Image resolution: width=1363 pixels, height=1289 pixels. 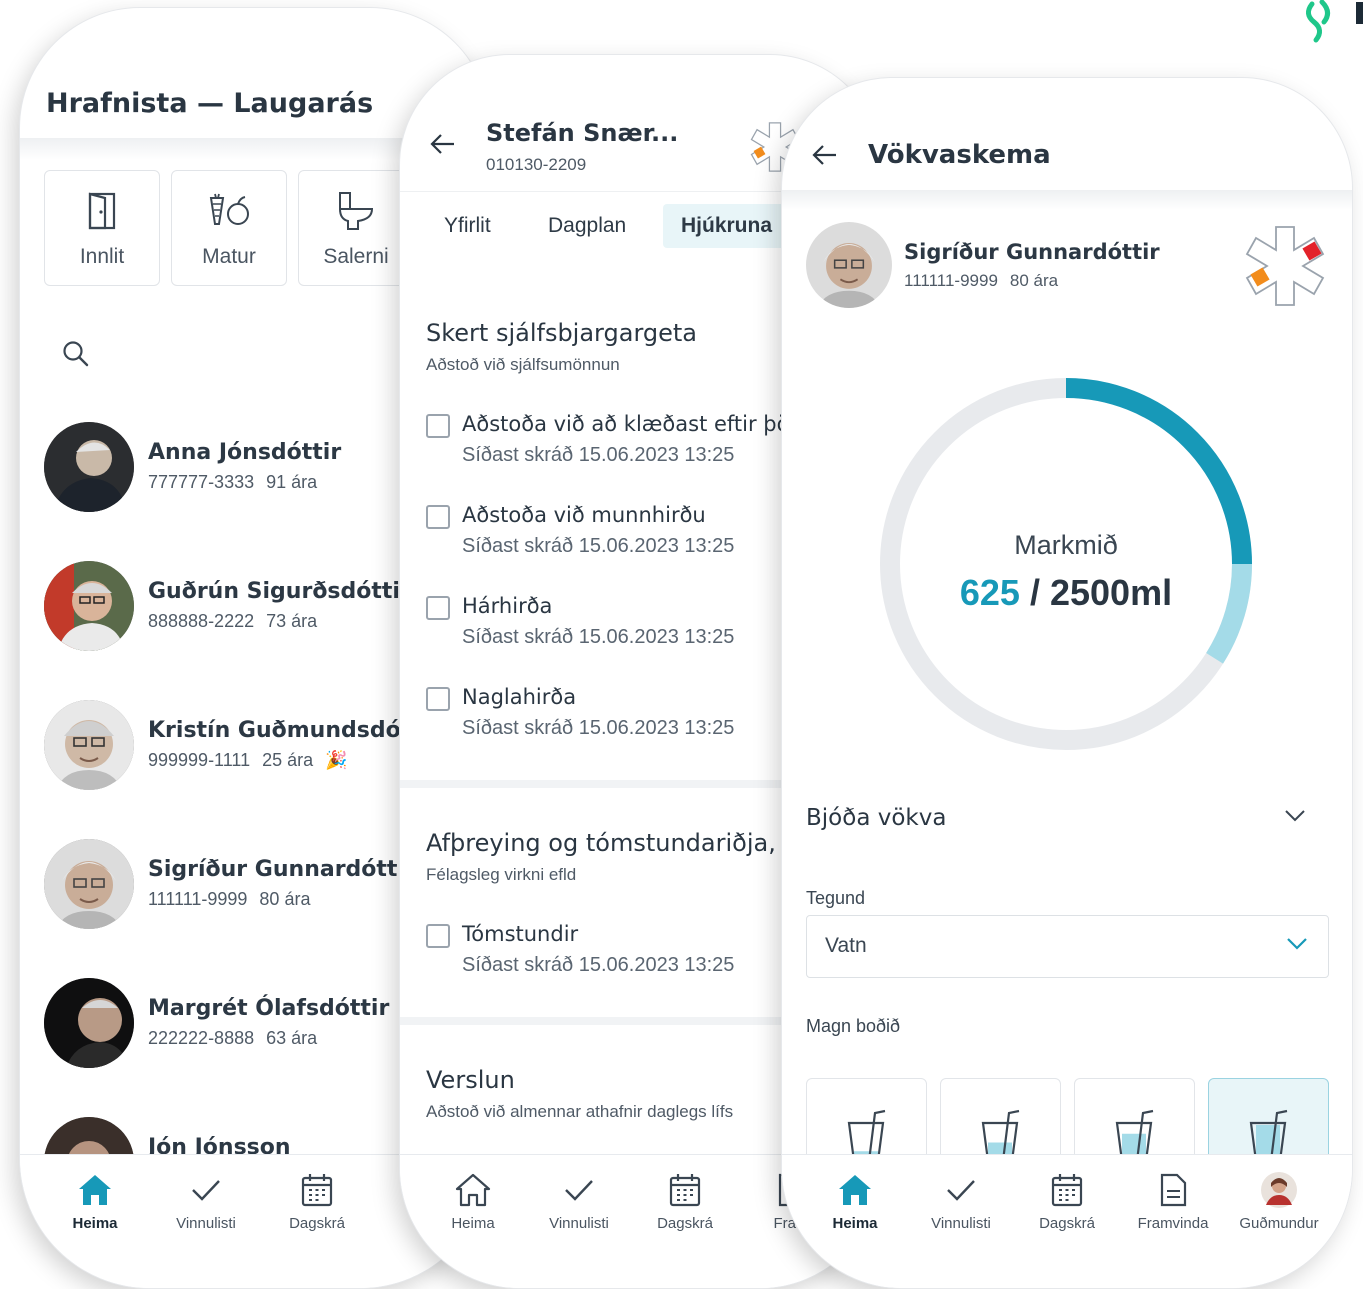 I want to click on brand-logo-icon, so click(x=1331, y=24).